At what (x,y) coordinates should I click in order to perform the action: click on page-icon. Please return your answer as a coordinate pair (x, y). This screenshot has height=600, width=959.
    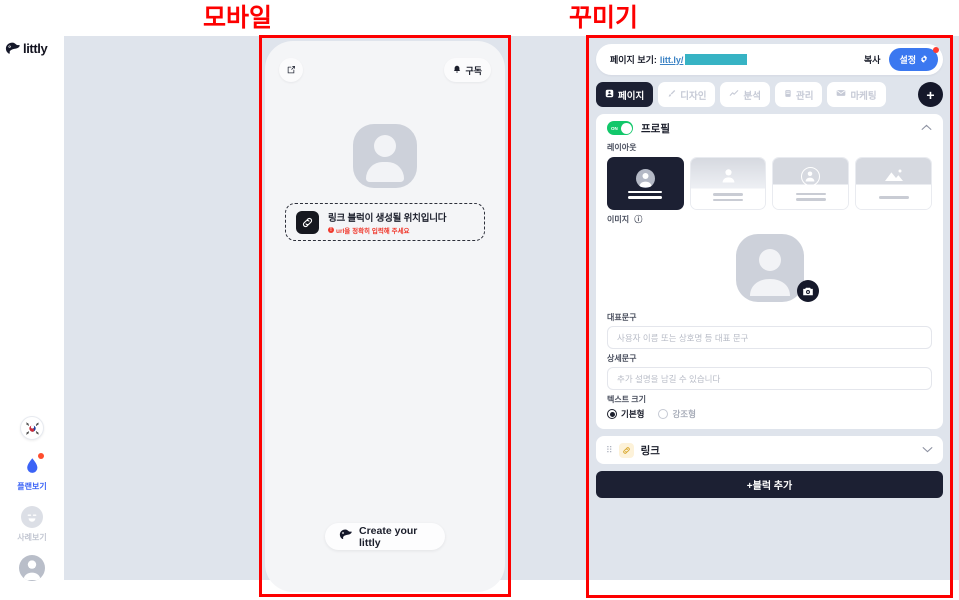
    Looking at the image, I should click on (609, 95).